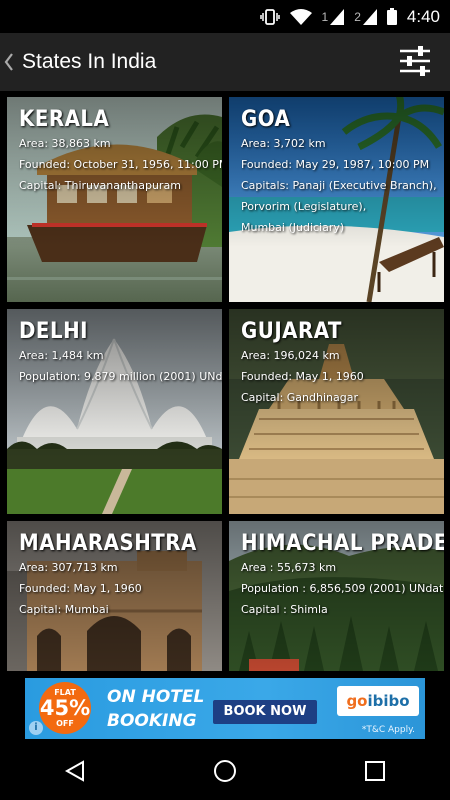 The image size is (450, 800). What do you see at coordinates (65, 143) in the screenshot?
I see `state-area: Area: 38,863 km` at bounding box center [65, 143].